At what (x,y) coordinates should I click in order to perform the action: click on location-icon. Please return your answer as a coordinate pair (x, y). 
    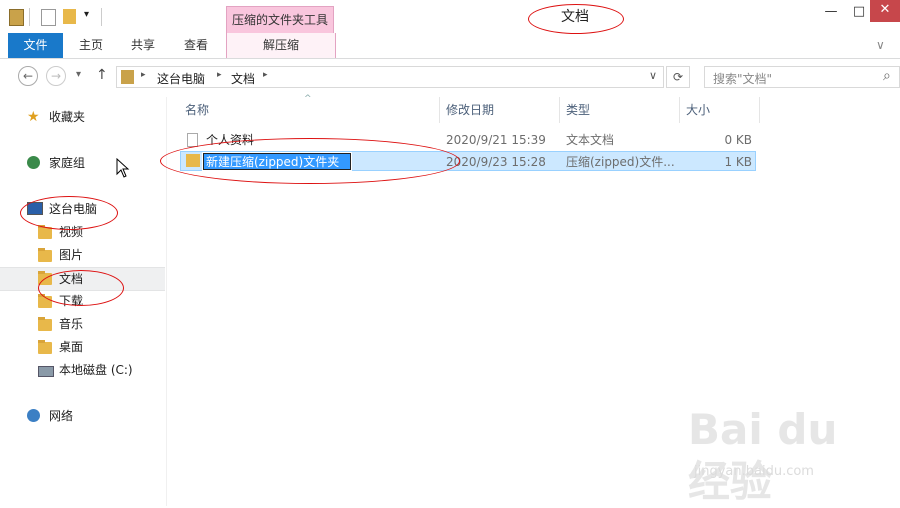
    Looking at the image, I should click on (127, 77).